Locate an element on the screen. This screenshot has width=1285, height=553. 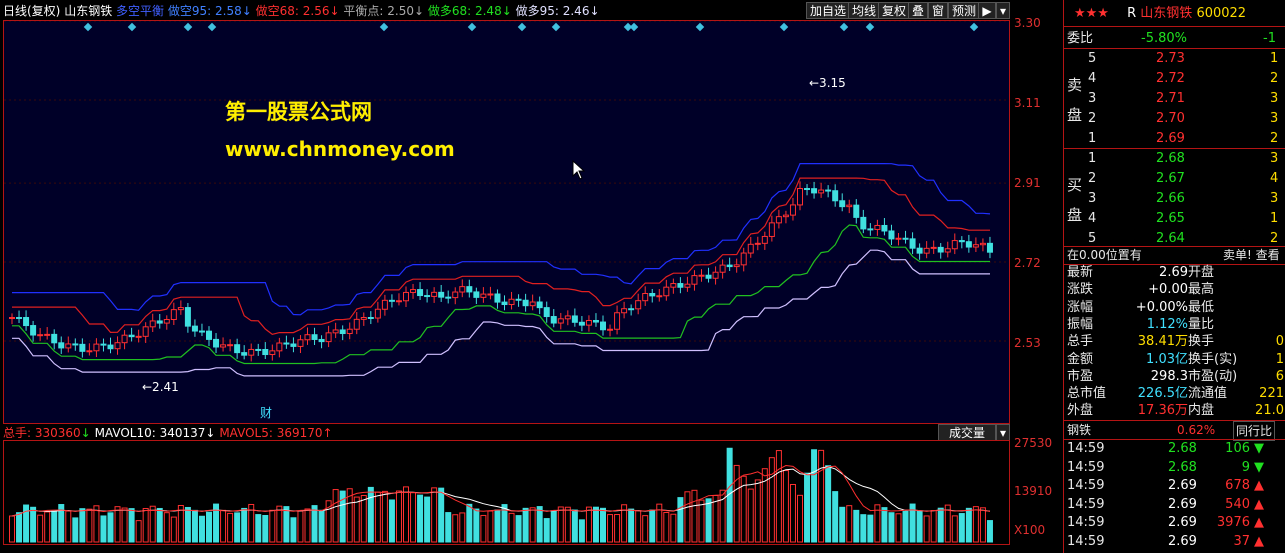
moving-average-button: 均线 is located at coordinates (864, 10).